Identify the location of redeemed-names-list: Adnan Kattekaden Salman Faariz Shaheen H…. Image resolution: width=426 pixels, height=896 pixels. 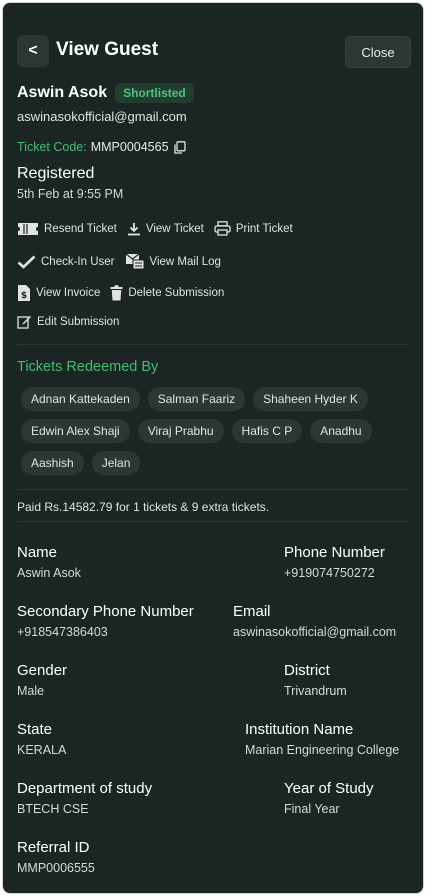
(216, 431).